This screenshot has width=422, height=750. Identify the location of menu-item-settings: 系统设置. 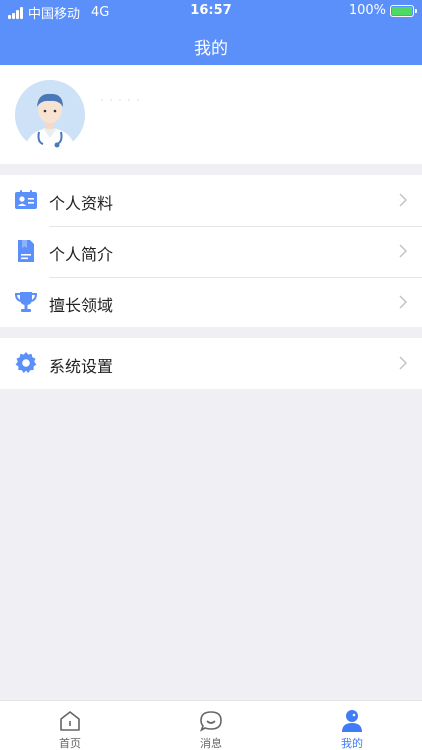
(211, 363).